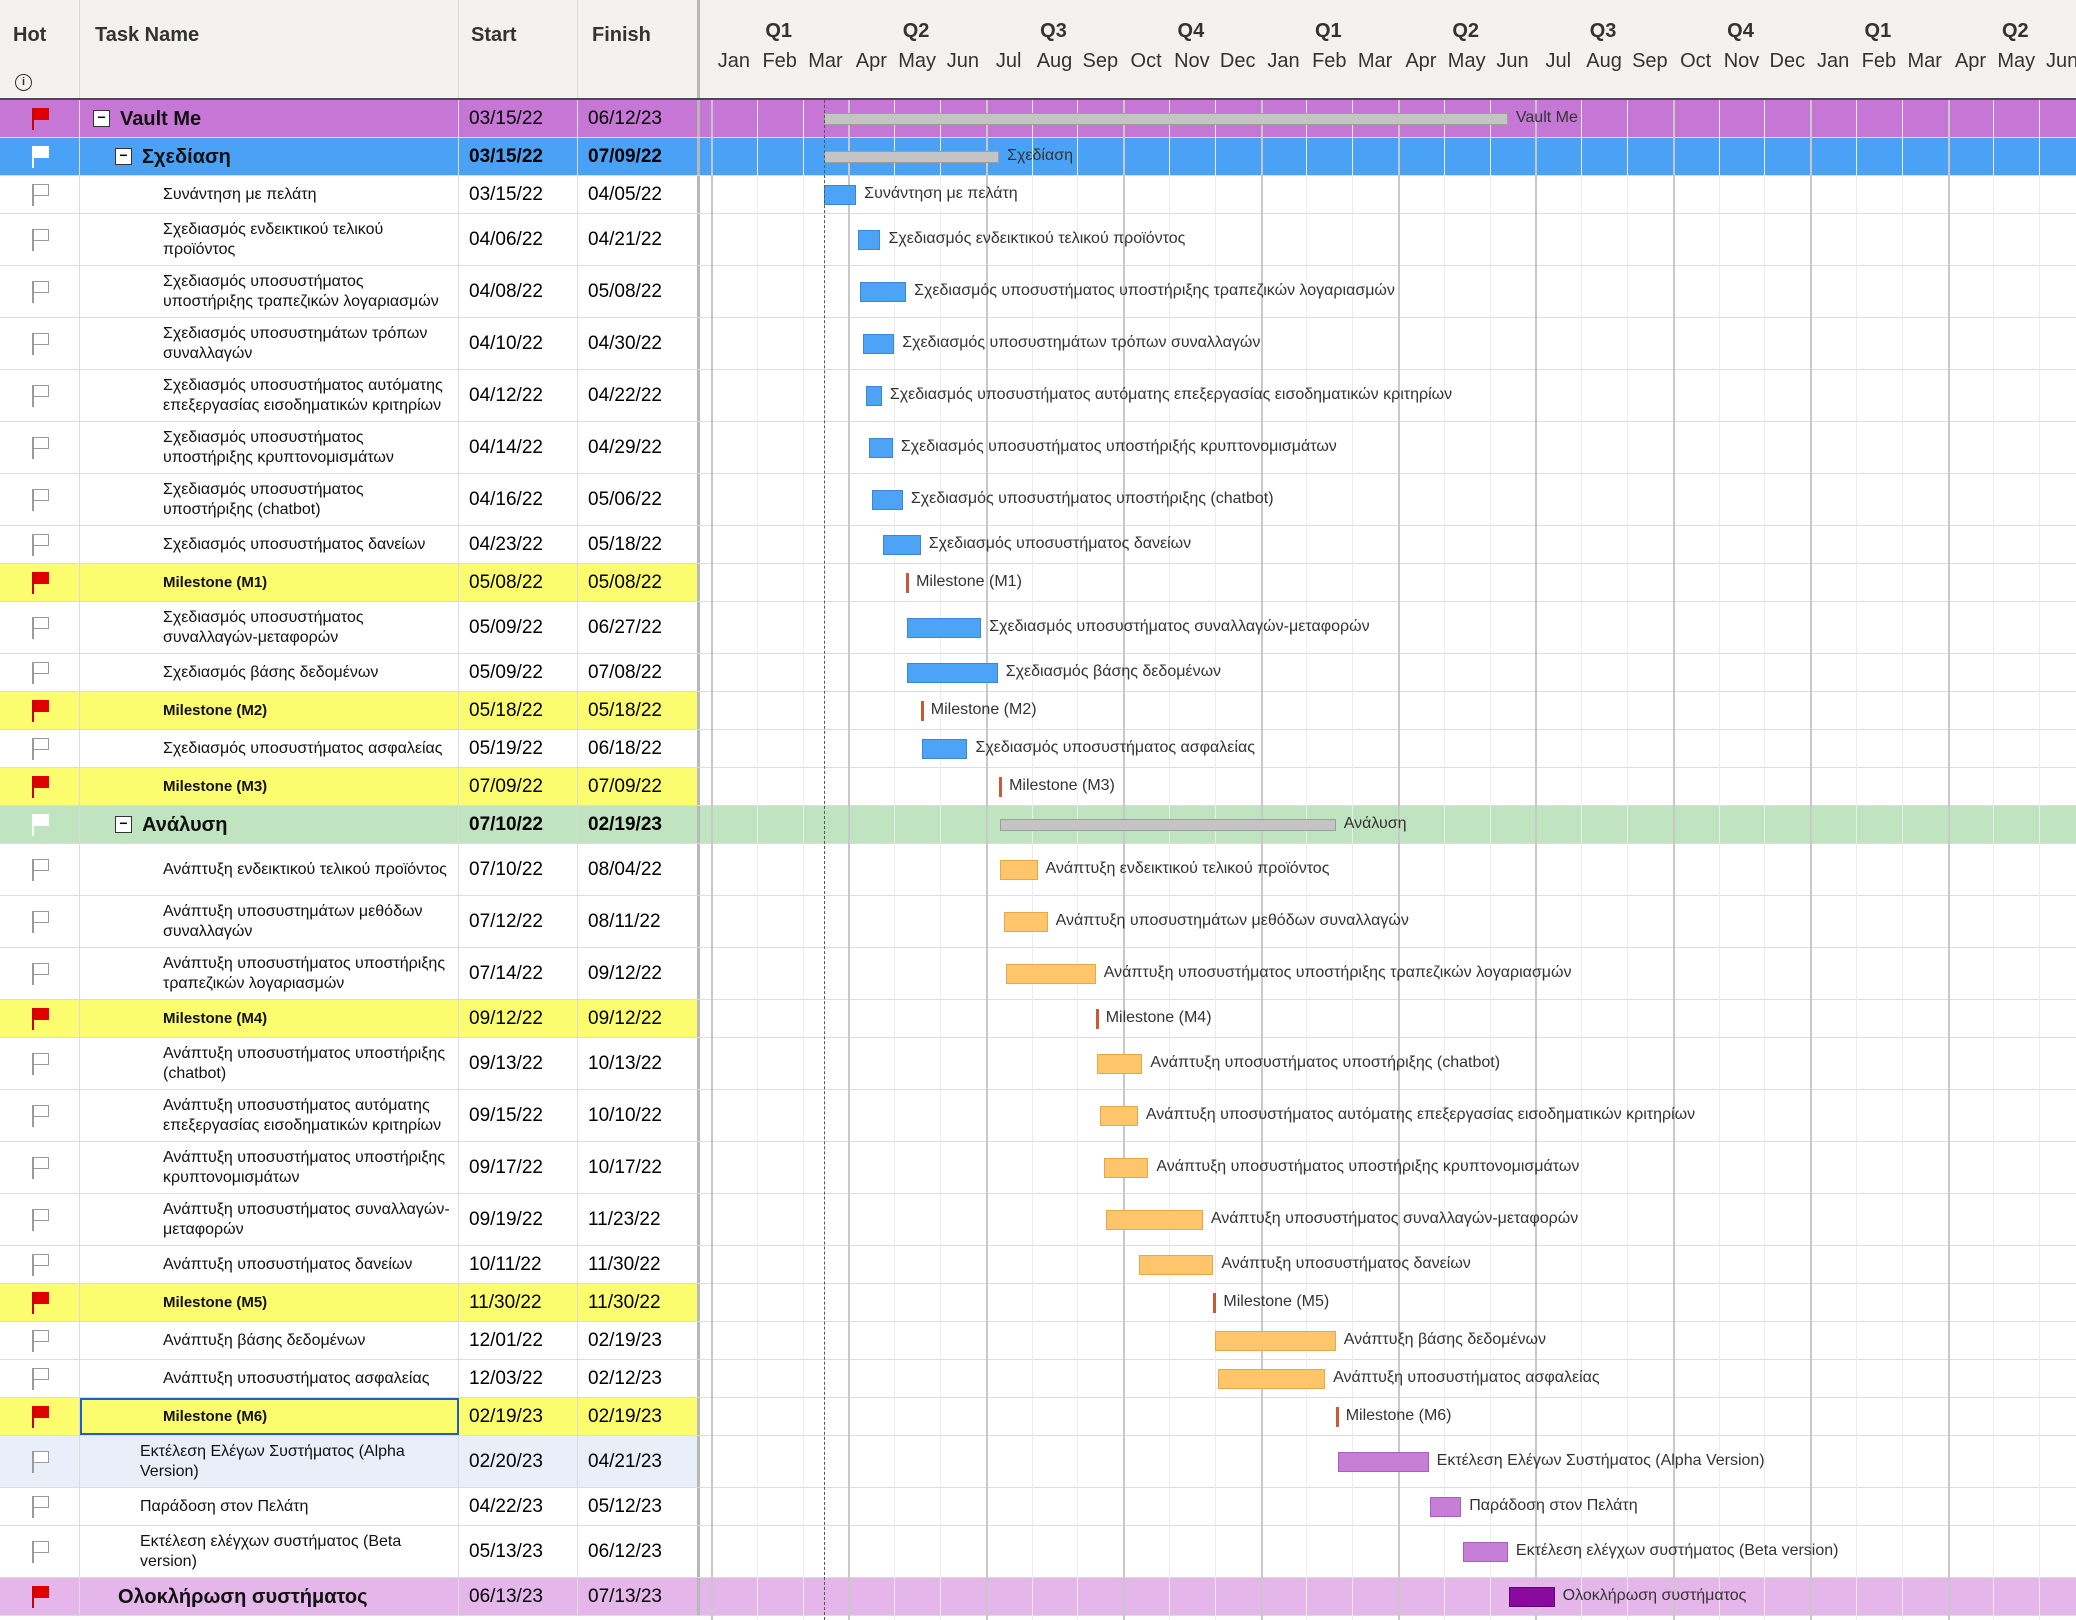  What do you see at coordinates (518, 1461) in the screenshot?
I see `start-date-cell: 02/20/23` at bounding box center [518, 1461].